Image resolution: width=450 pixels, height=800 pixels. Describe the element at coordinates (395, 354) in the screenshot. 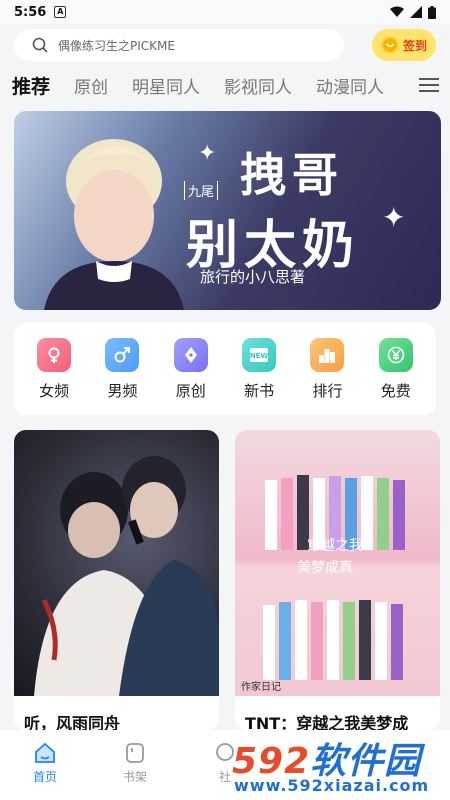

I see `yuan-icon` at that location.